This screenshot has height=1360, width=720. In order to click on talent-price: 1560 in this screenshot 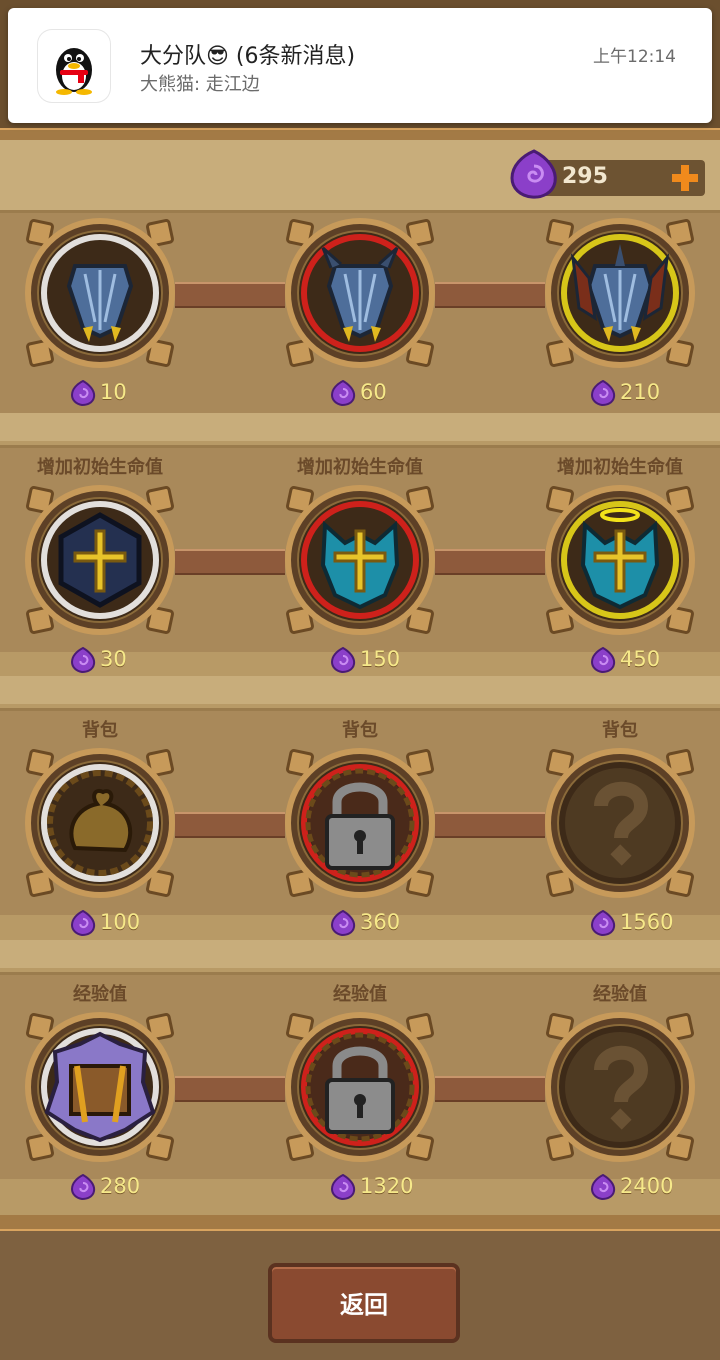, I will do `click(655, 923)`.